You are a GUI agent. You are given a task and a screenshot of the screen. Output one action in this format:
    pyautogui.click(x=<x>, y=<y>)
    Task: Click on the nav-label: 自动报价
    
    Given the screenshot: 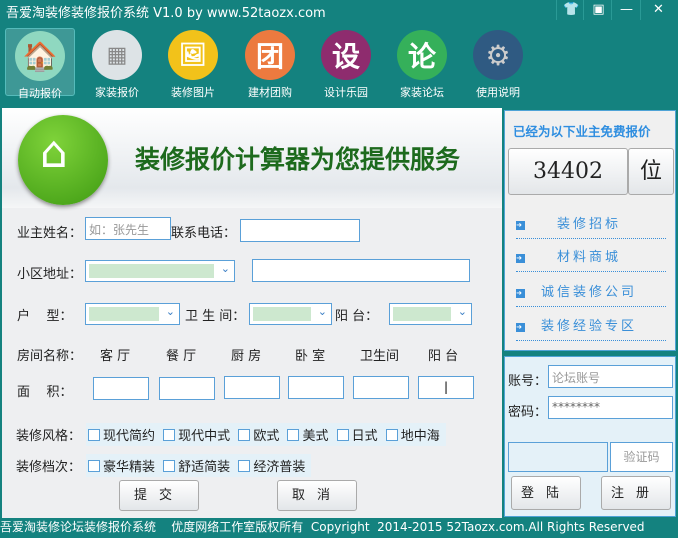 What is the action you would take?
    pyautogui.click(x=40, y=93)
    